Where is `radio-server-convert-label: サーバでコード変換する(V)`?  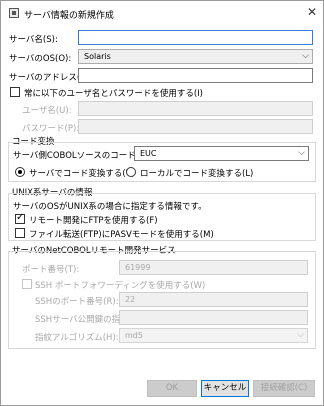
radio-server-convert-label: サーバでコード変換する(V) is located at coordinates (82, 174).